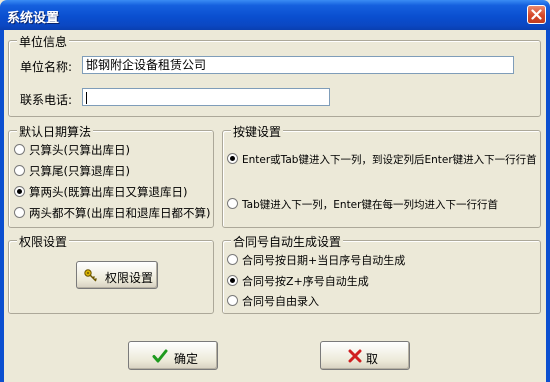 This screenshot has width=550, height=382. What do you see at coordinates (257, 131) in the screenshot?
I see `key-settings-legend: 按键设置` at bounding box center [257, 131].